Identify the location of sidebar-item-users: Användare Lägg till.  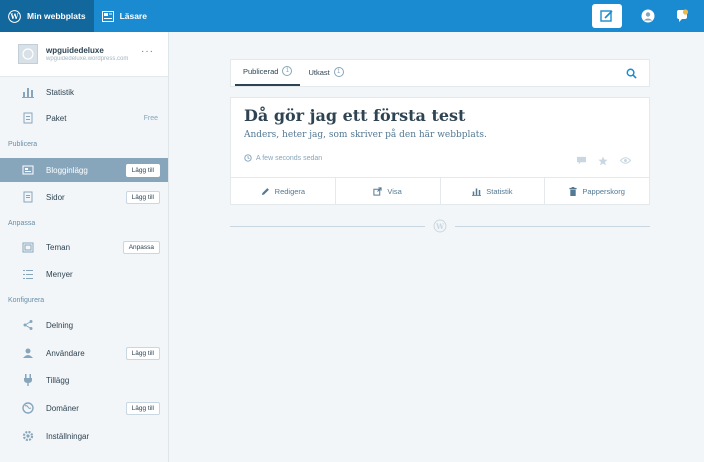
(84, 353).